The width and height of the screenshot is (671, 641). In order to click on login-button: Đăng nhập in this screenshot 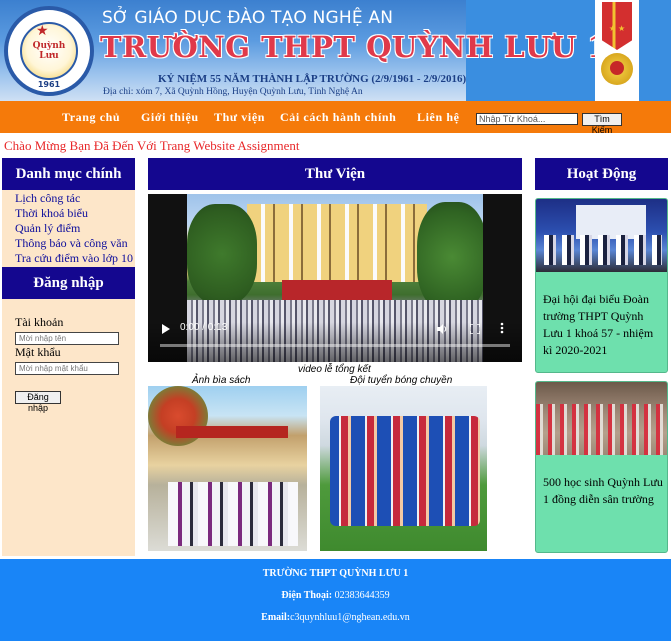, I will do `click(38, 402)`.